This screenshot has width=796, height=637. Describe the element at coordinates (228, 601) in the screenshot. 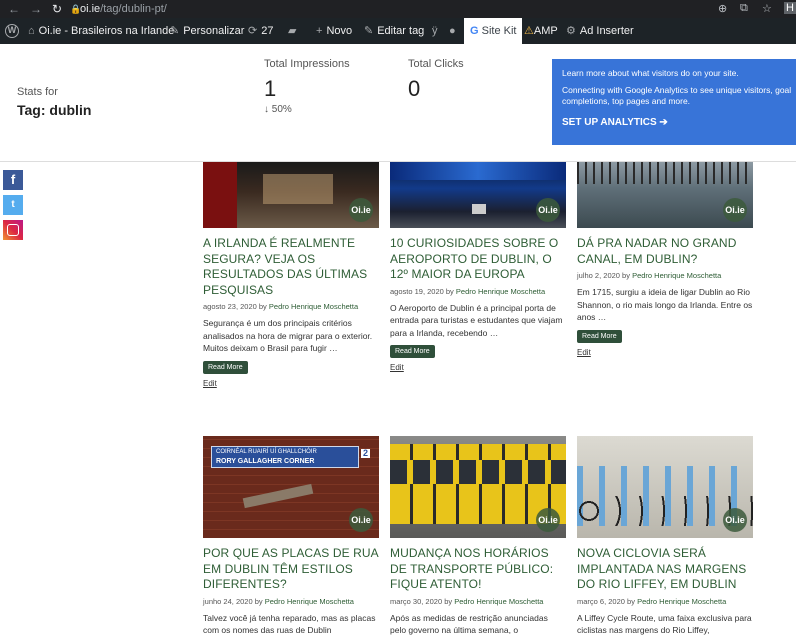

I see `post-date: junho 24, 2020` at that location.